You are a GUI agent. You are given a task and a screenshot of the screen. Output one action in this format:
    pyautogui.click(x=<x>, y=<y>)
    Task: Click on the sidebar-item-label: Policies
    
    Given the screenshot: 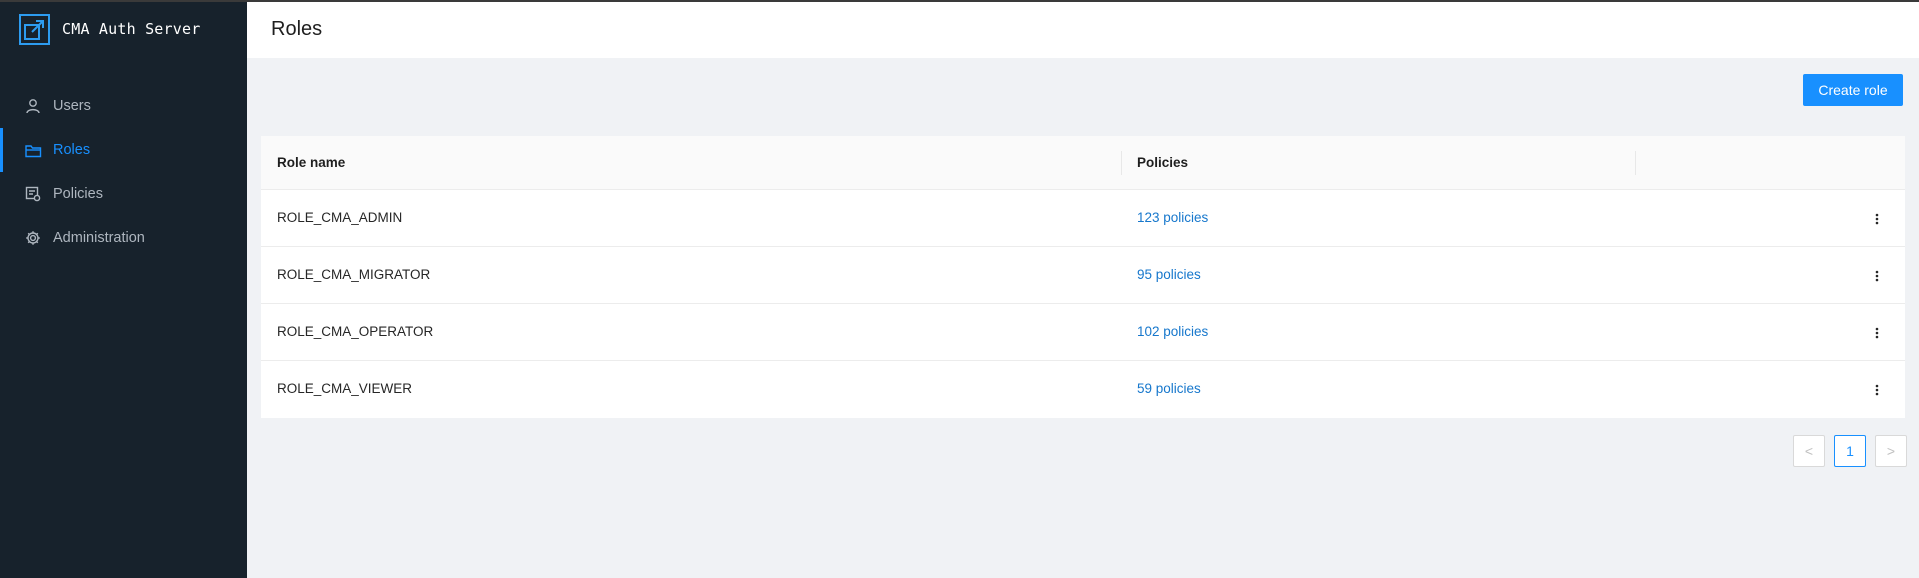 What is the action you would take?
    pyautogui.click(x=78, y=194)
    